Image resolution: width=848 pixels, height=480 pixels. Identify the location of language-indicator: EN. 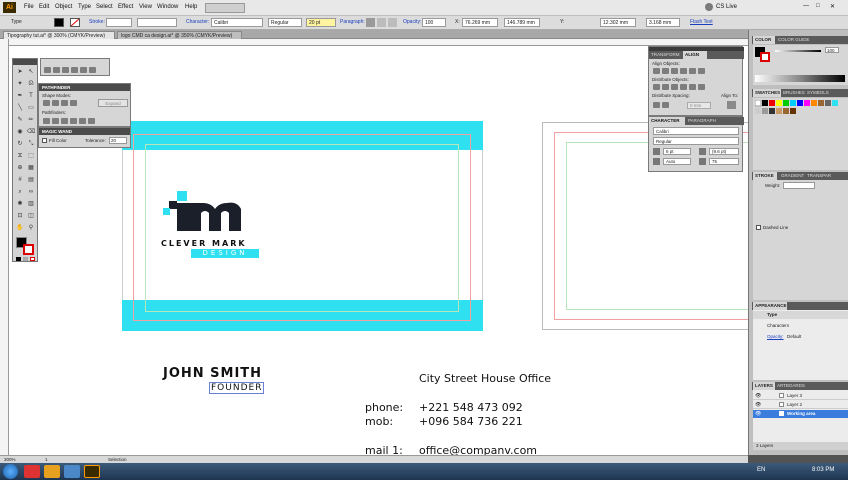
(761, 470).